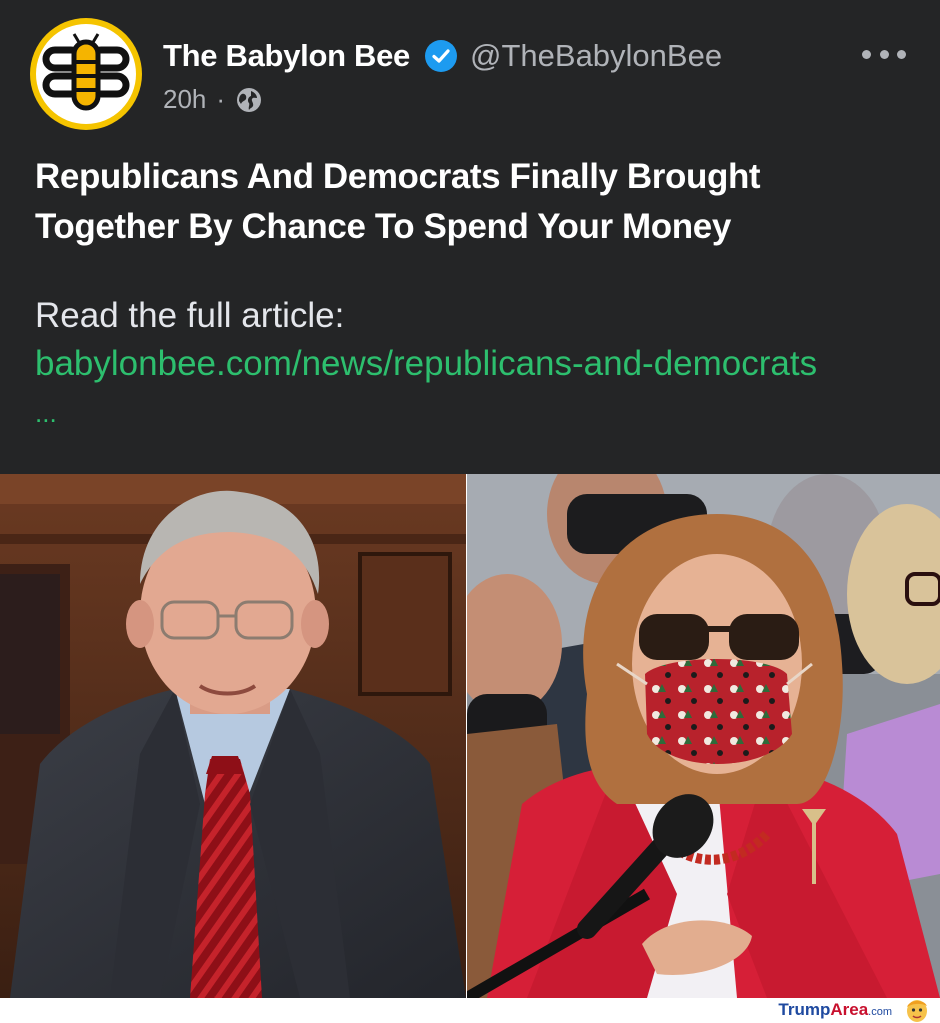 The image size is (940, 1023). Describe the element at coordinates (470, 1010) in the screenshot. I see `watermark-bar: TrumpArea.com` at that location.